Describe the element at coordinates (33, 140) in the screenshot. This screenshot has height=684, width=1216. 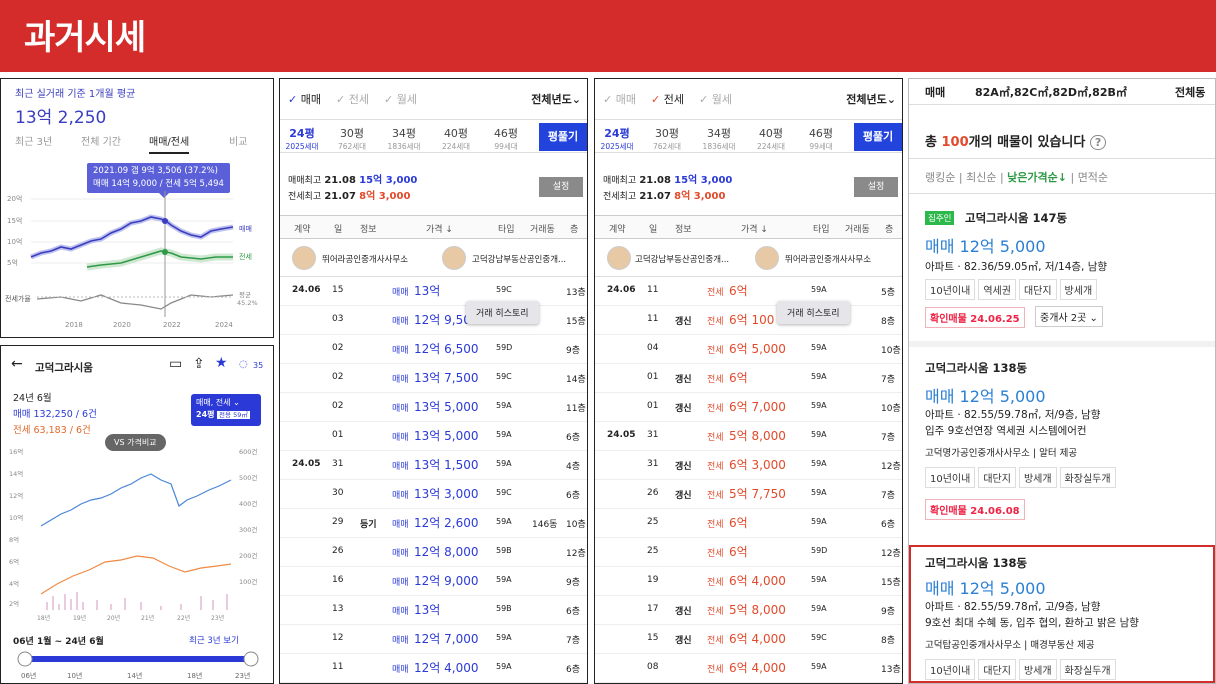
I see `tab-recent-3y: 최근 3년` at that location.